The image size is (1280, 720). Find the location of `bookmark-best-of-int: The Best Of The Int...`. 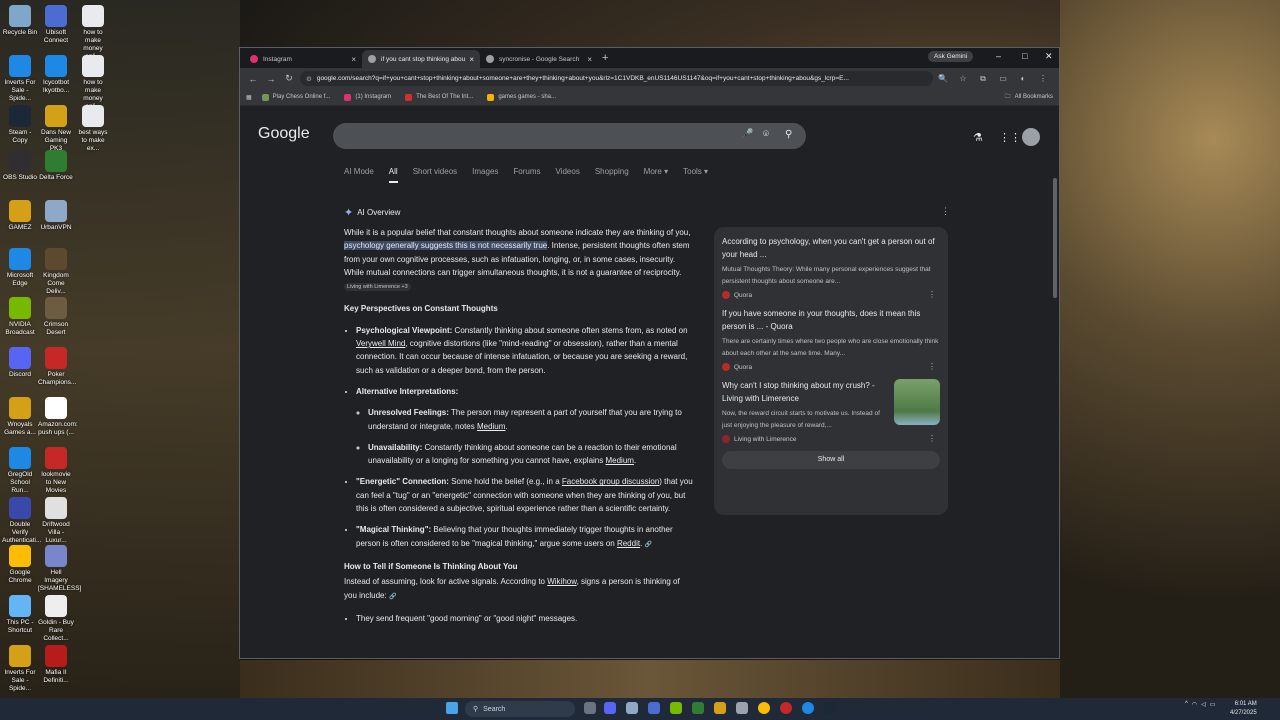

bookmark-best-of-int: The Best Of The Int... is located at coordinates (439, 97).